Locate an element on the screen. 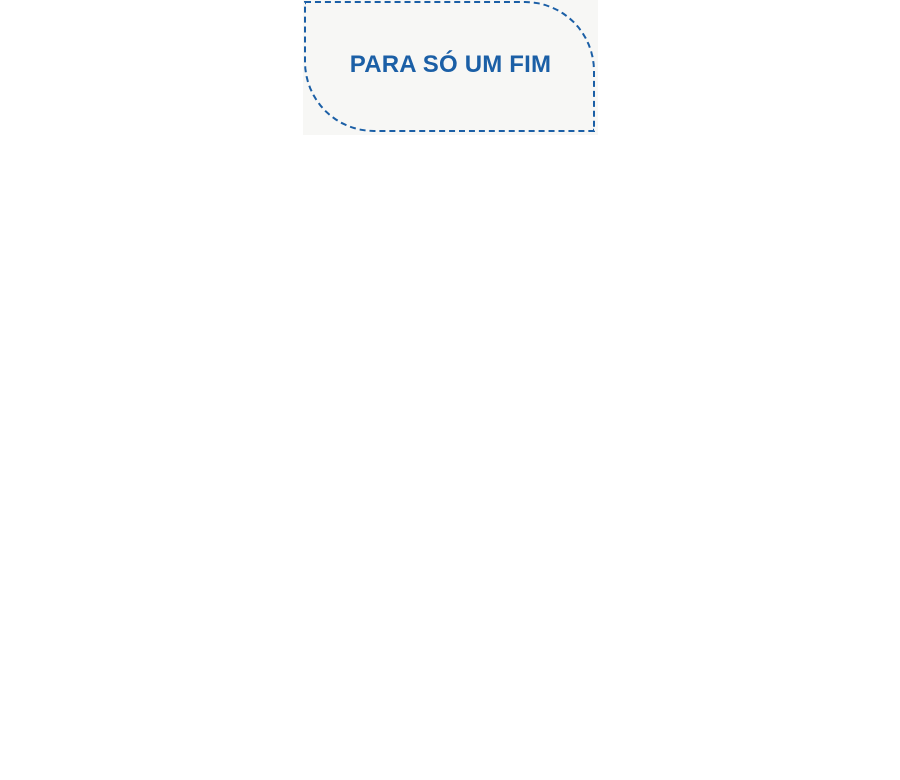 The height and width of the screenshot is (780, 900). badge: PARA SÓ UM FIM is located at coordinates (450, 67).